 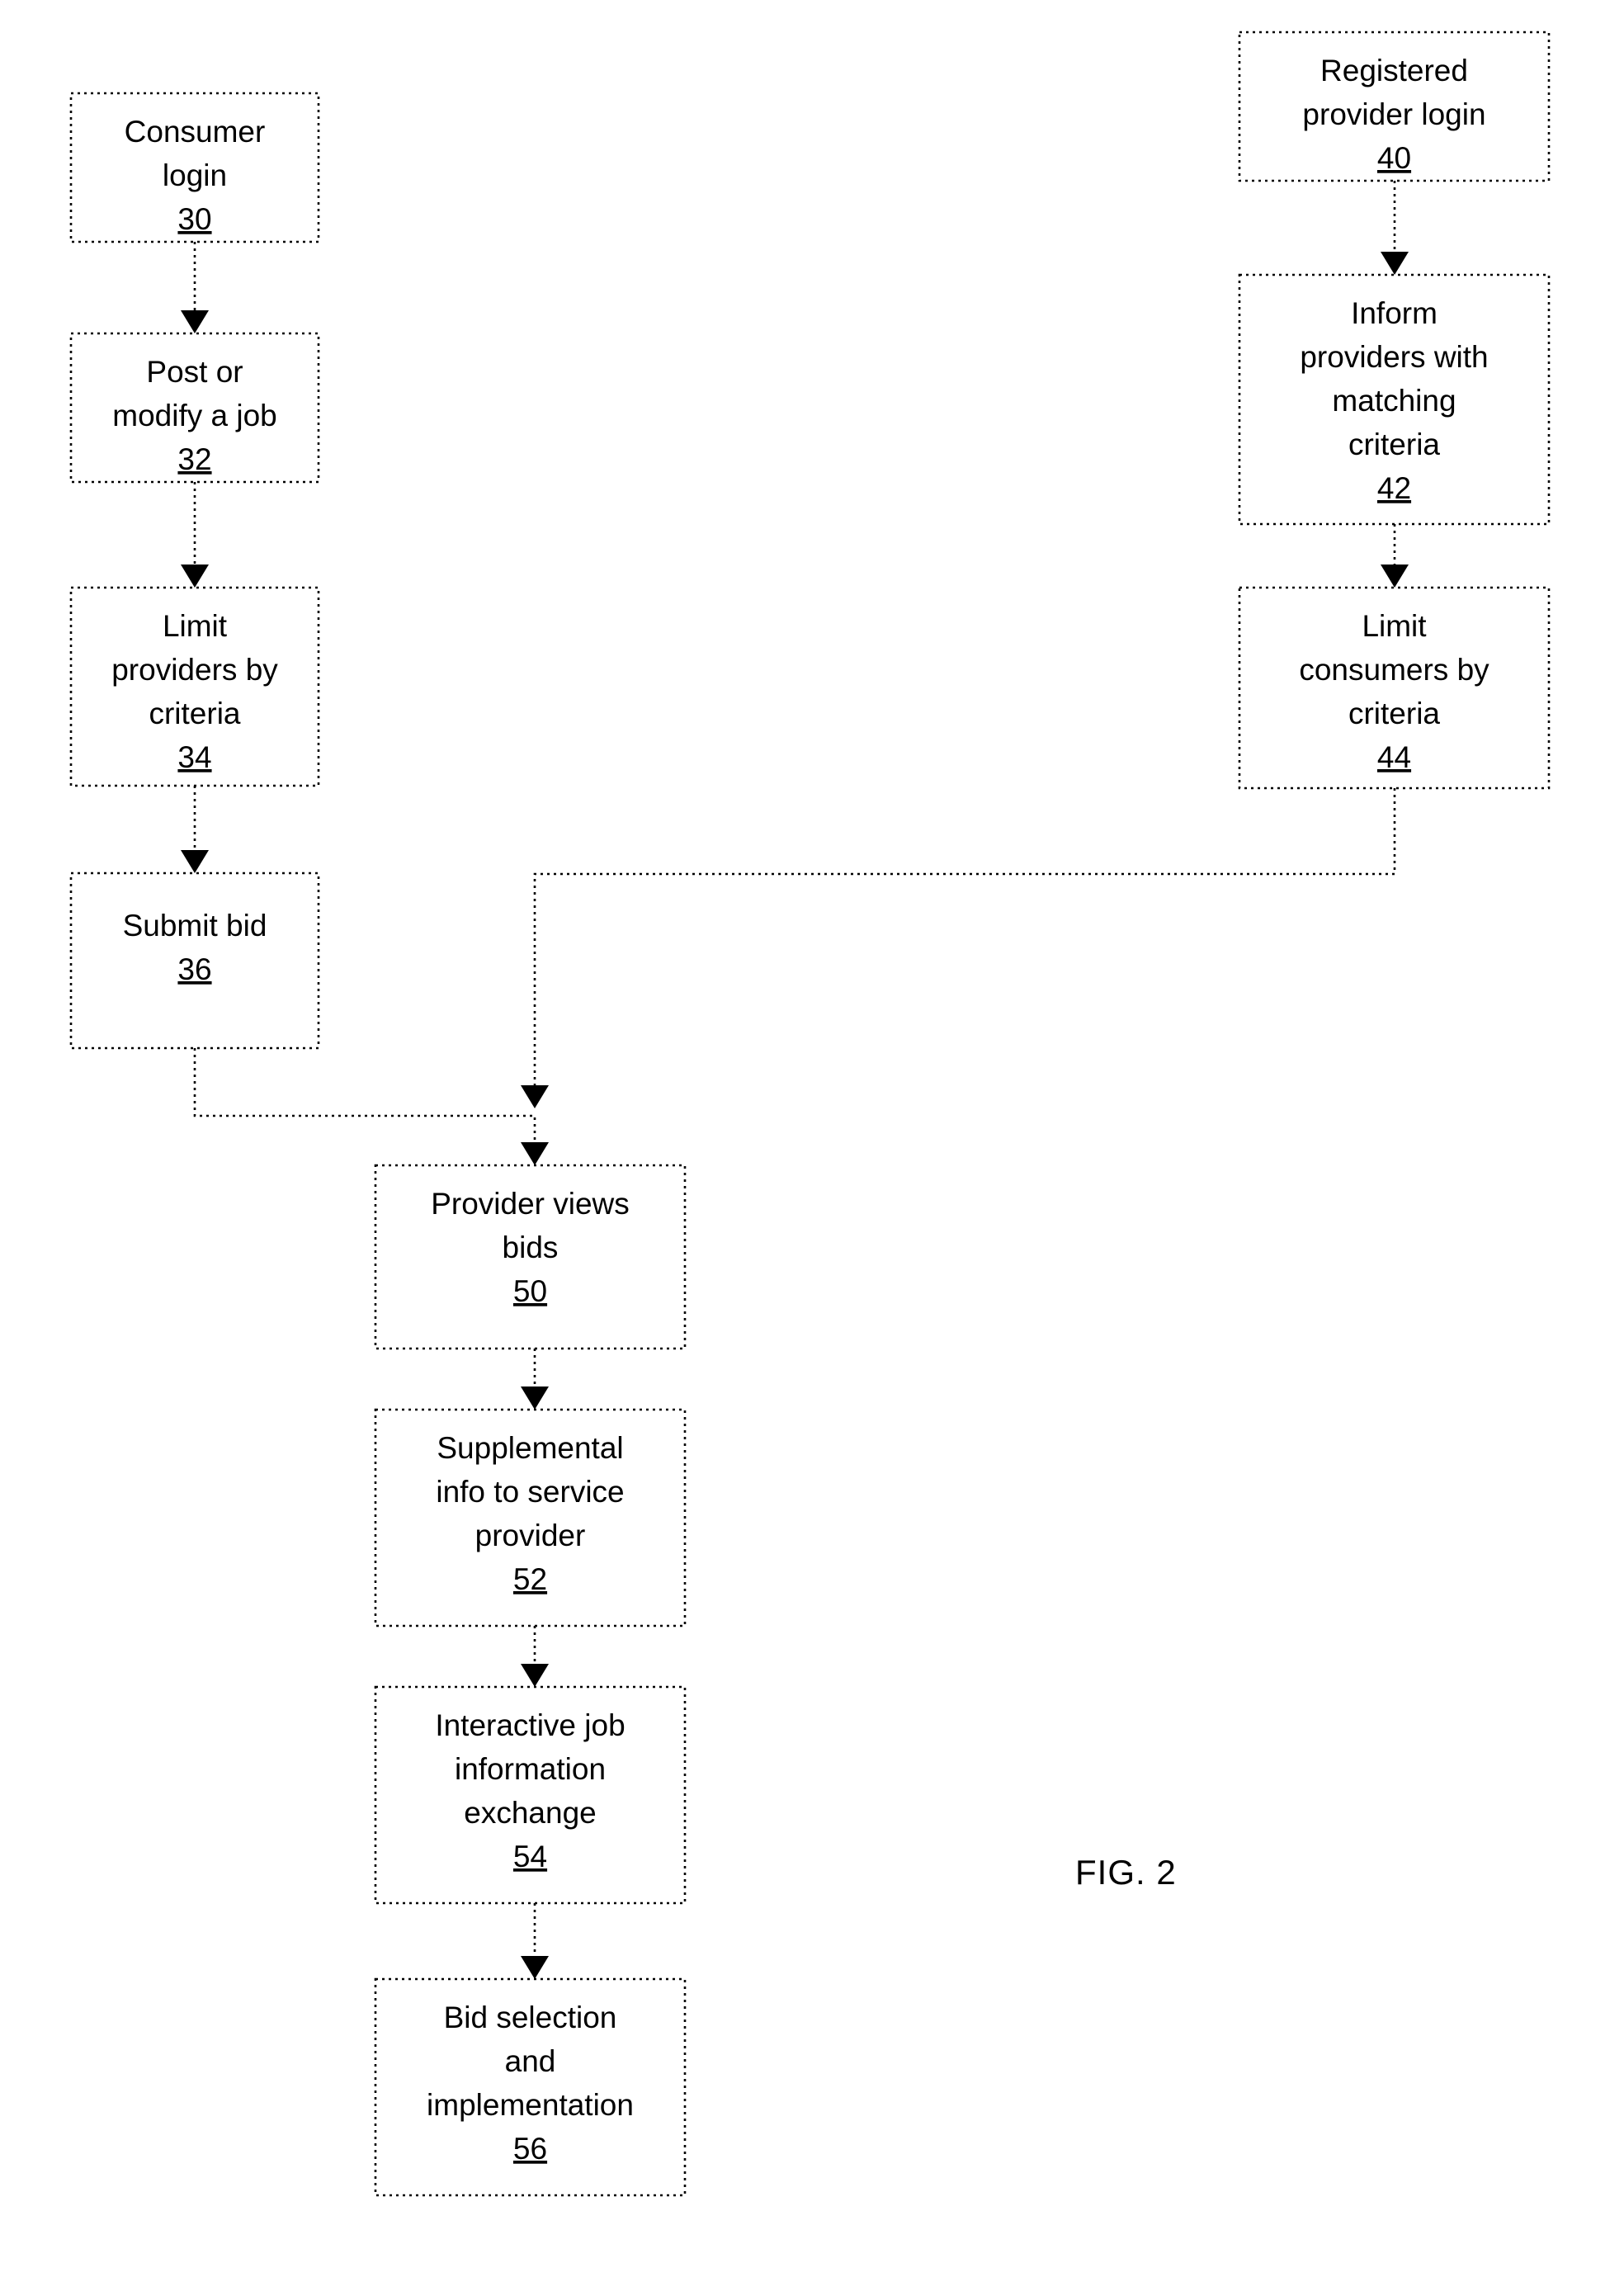 What do you see at coordinates (1394, 757) in the screenshot?
I see `node-reference-number: 44` at bounding box center [1394, 757].